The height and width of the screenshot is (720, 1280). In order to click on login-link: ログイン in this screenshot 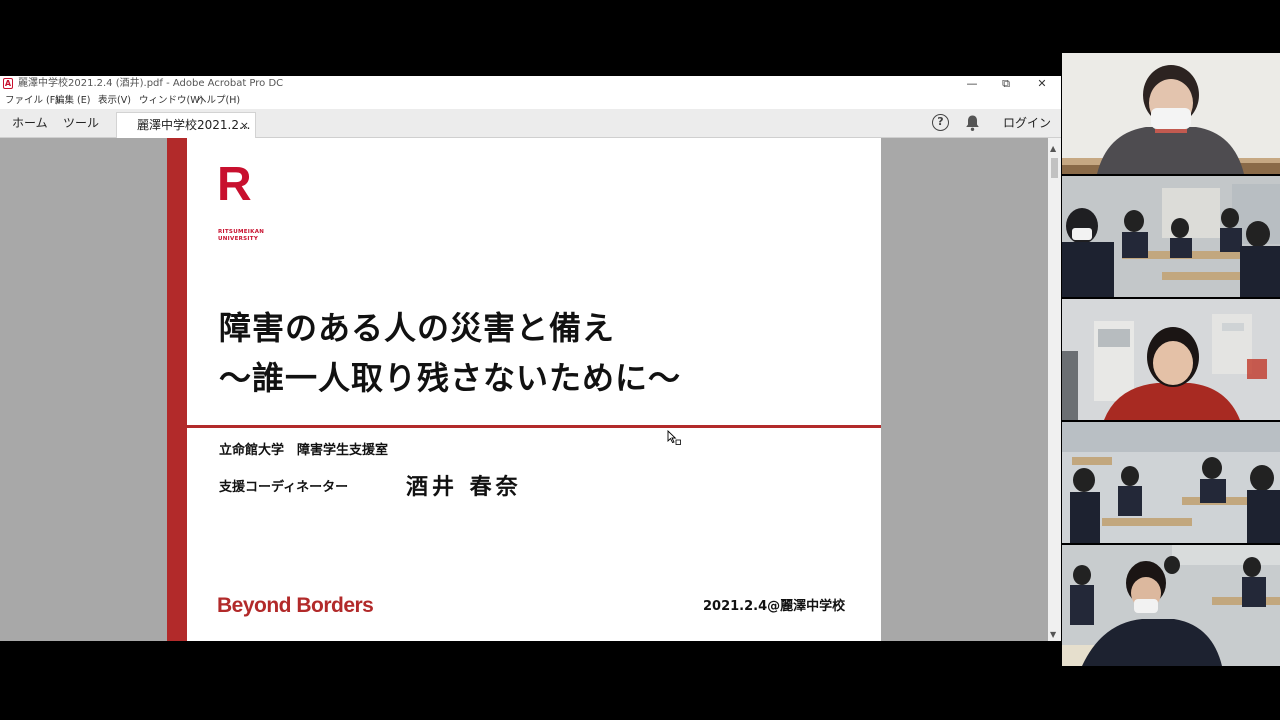, I will do `click(1027, 123)`.